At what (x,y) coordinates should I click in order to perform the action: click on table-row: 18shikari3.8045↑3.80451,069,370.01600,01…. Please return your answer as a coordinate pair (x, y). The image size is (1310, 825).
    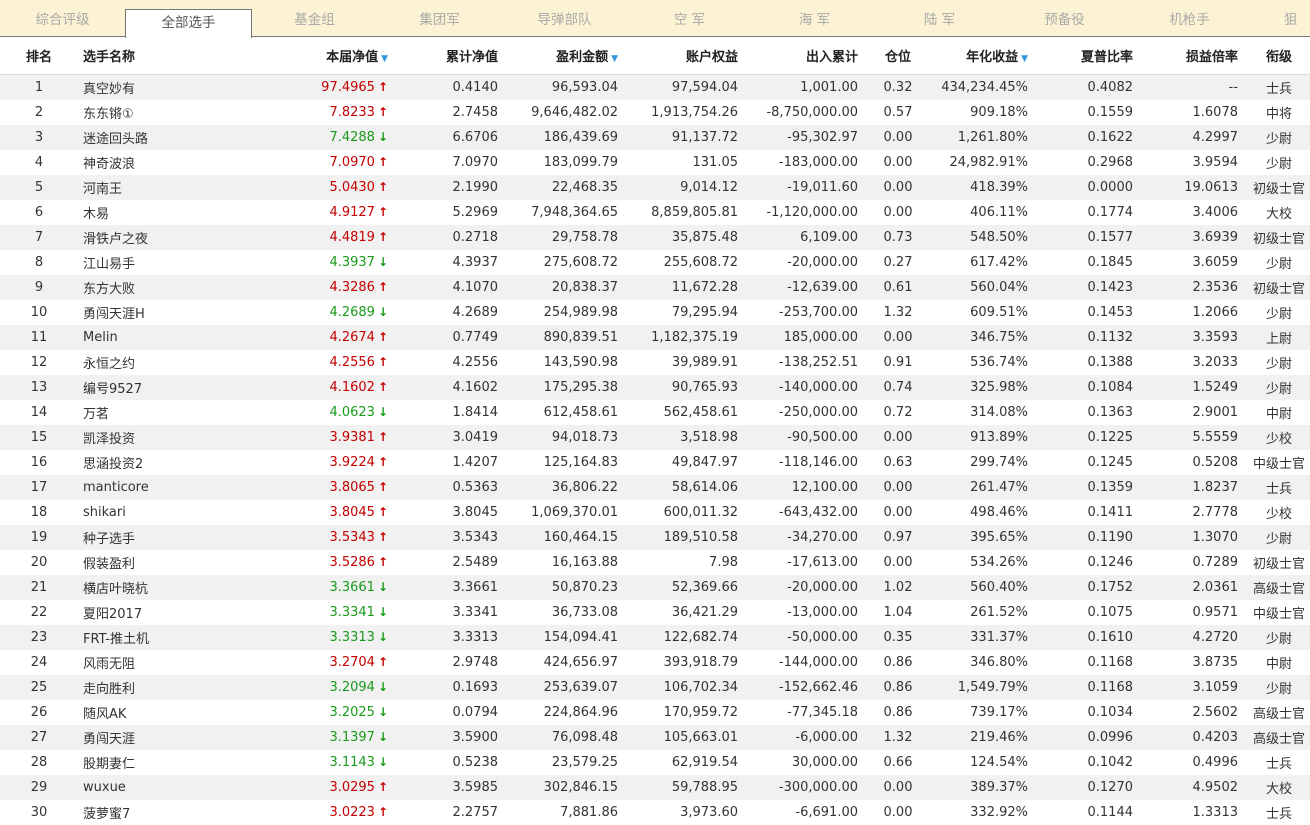
    Looking at the image, I should click on (655, 512).